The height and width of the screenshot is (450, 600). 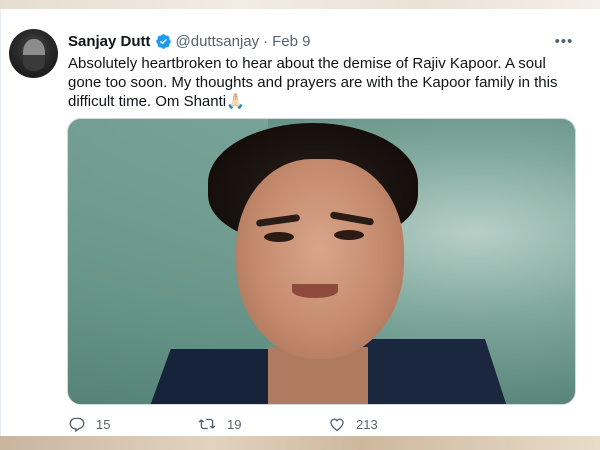 What do you see at coordinates (219, 424) in the screenshot?
I see `retweet-button: 19` at bounding box center [219, 424].